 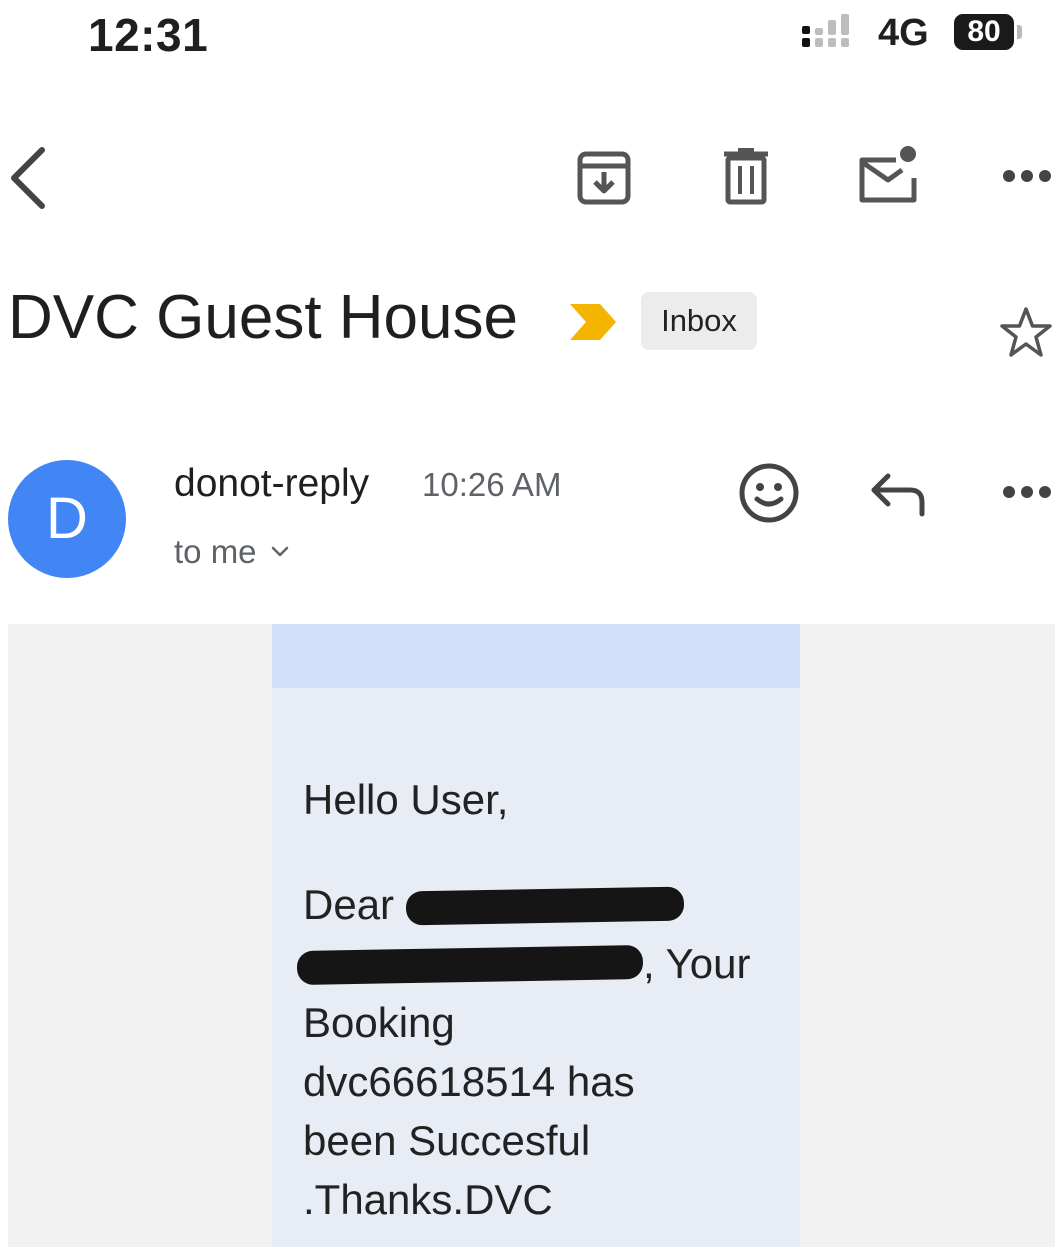 I want to click on status-time: 12:31, so click(x=148, y=35).